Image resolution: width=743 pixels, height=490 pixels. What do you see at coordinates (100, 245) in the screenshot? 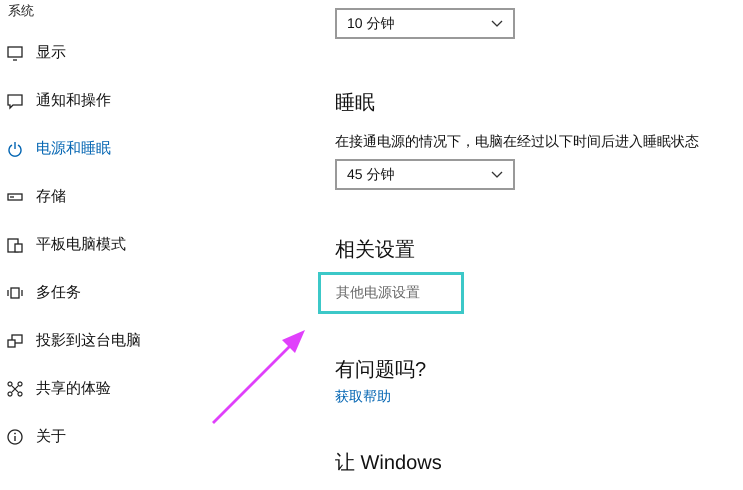
I see `sidebar-item: 平板电脑模式` at bounding box center [100, 245].